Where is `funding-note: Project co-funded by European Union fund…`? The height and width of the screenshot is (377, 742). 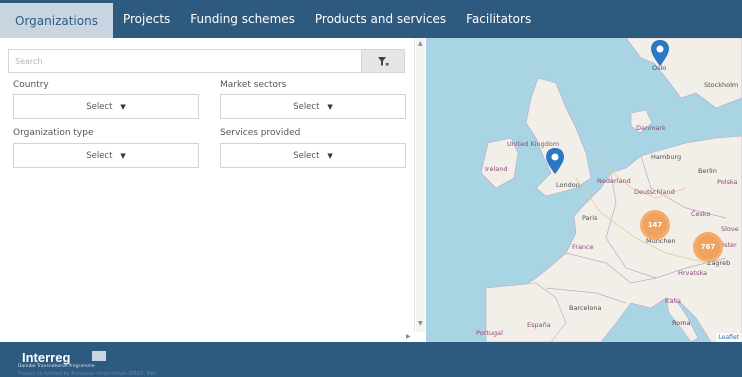
funding-note: Project co-funded by European Union fund… is located at coordinates (87, 374).